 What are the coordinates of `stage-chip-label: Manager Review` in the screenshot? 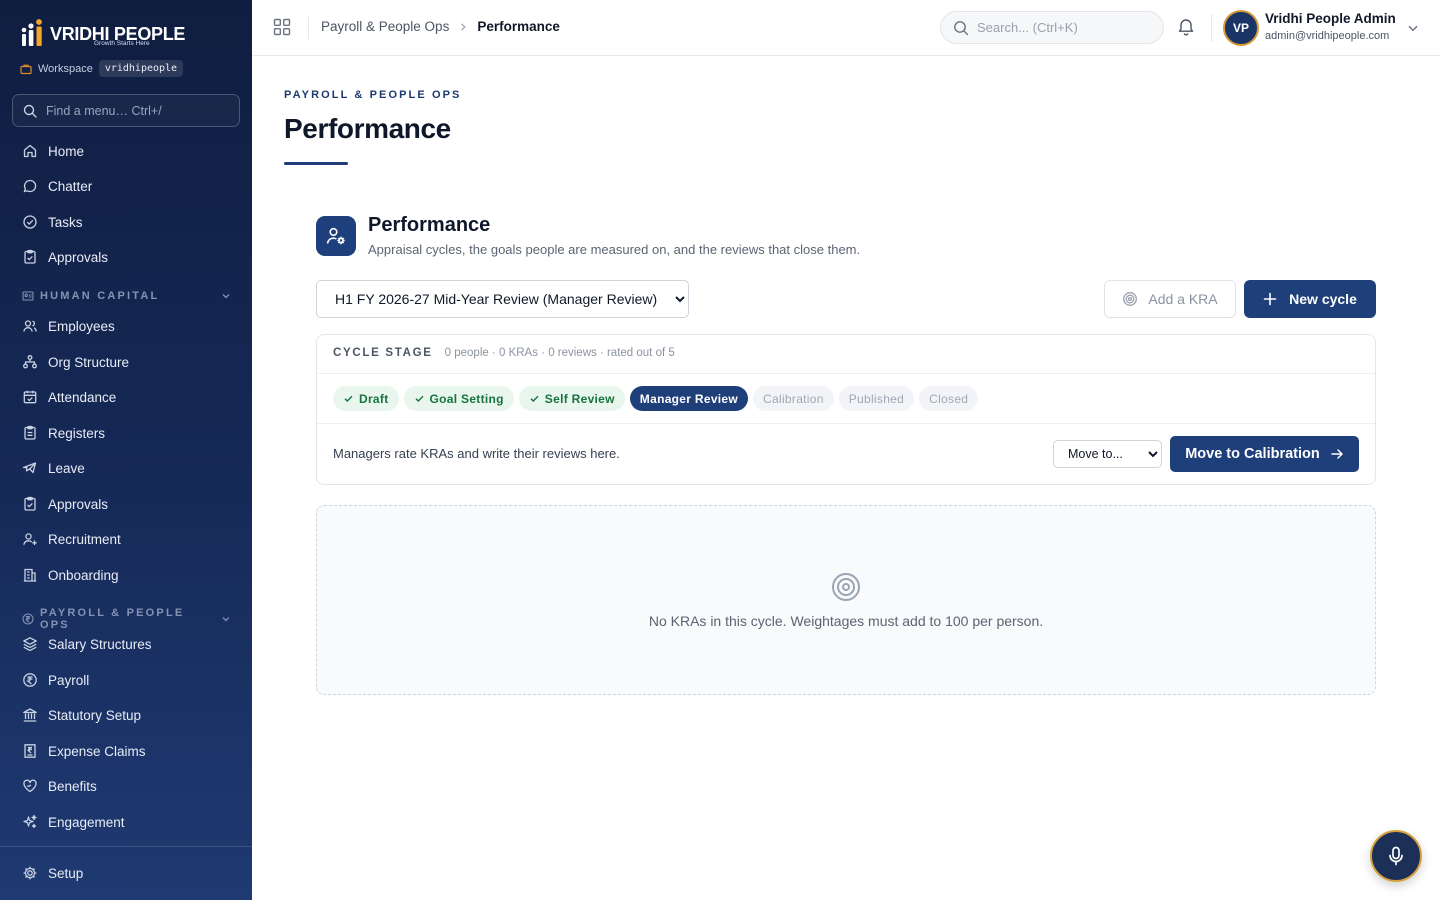 It's located at (689, 398).